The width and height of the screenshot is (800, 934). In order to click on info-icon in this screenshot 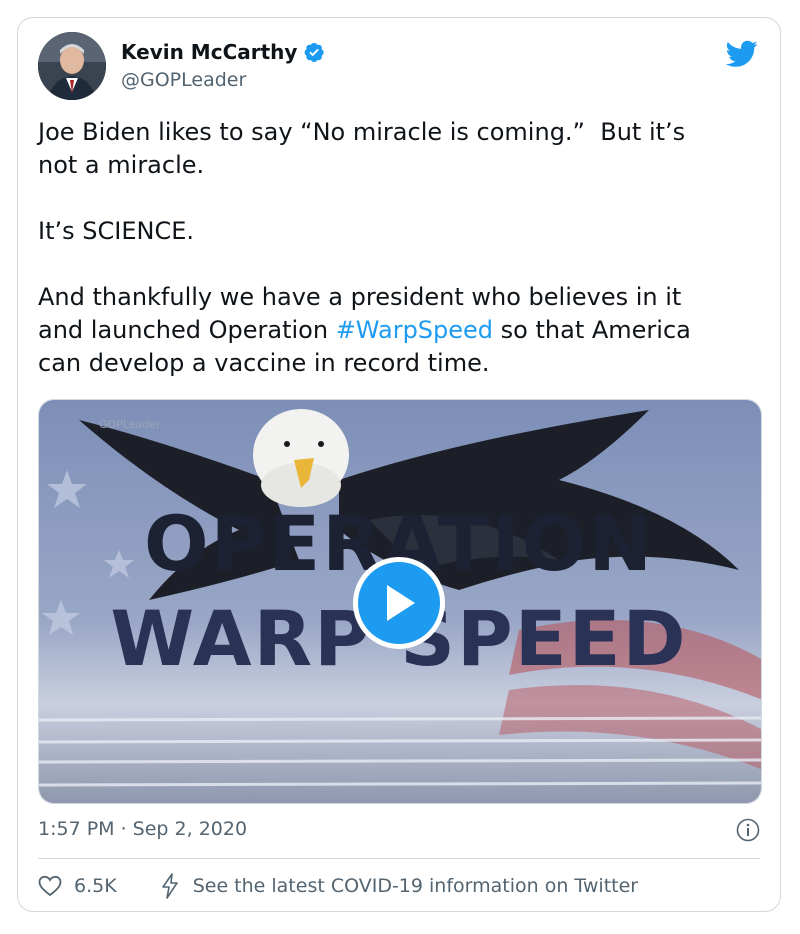, I will do `click(748, 830)`.